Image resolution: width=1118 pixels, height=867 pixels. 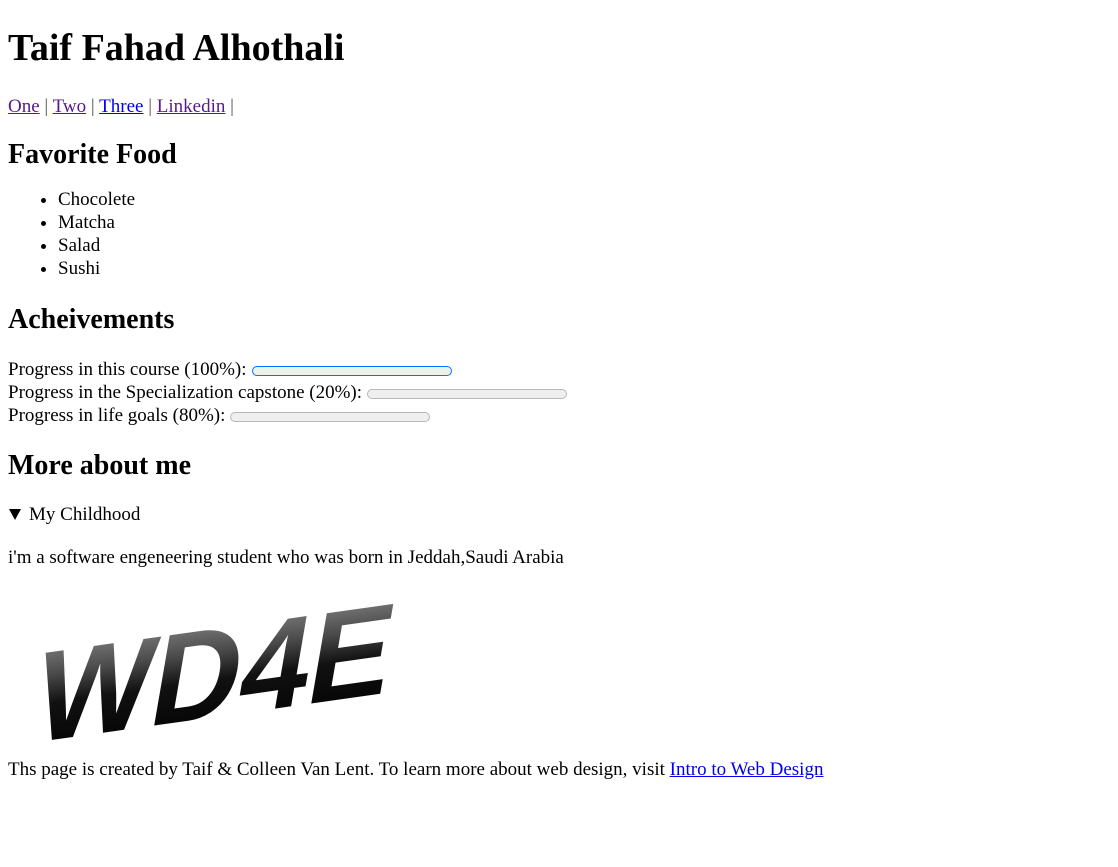 I want to click on intro-to-web-design-link: Intro to Web Design, so click(x=747, y=769).